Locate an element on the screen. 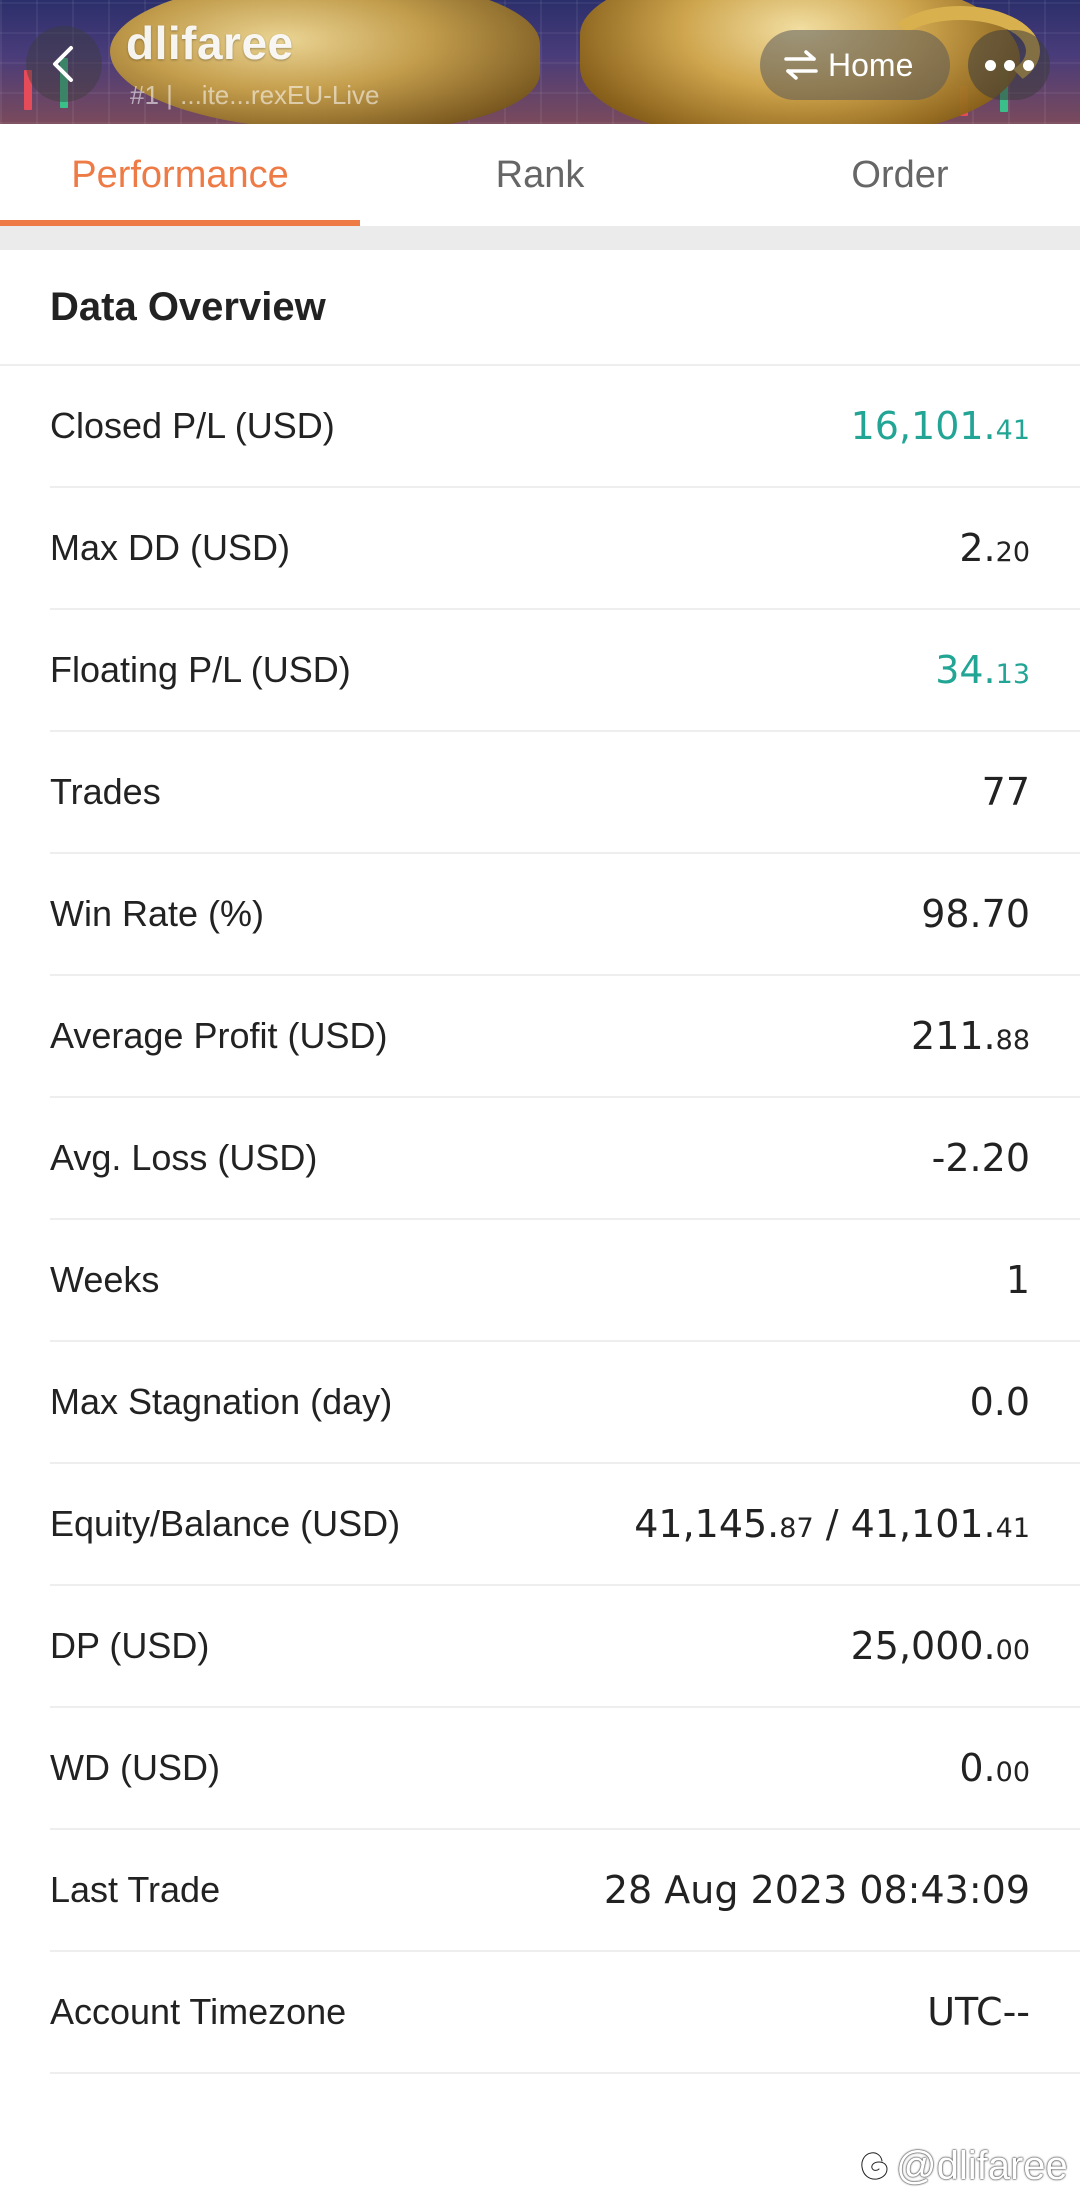  stat-row-floating-pl: Floating P/L (USD) 34.13 is located at coordinates (565, 671).